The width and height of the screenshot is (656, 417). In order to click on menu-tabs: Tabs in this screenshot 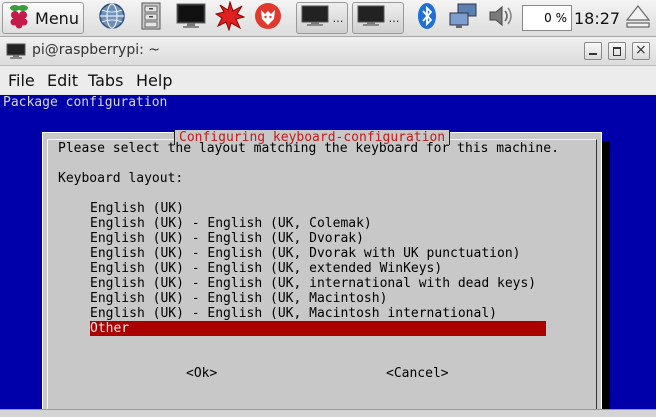, I will do `click(105, 80)`.